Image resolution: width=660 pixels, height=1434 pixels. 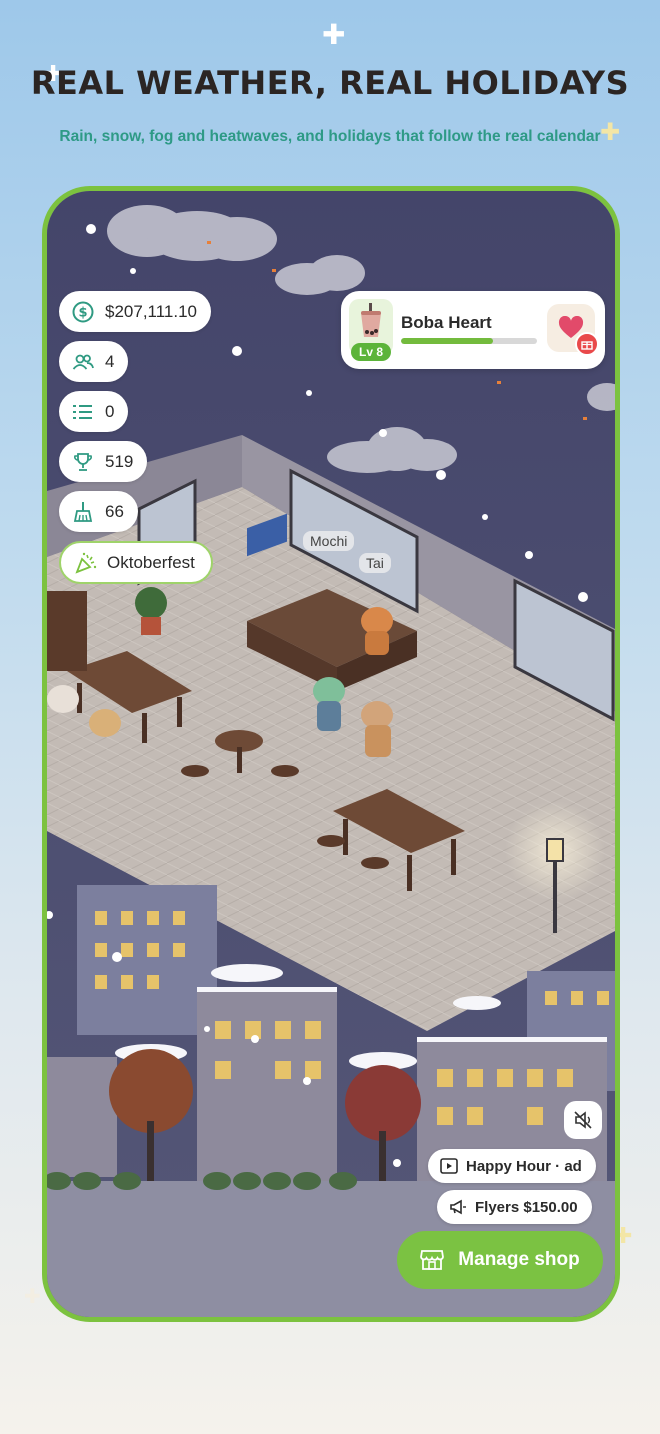 I want to click on favorite-button, so click(x=573, y=330).